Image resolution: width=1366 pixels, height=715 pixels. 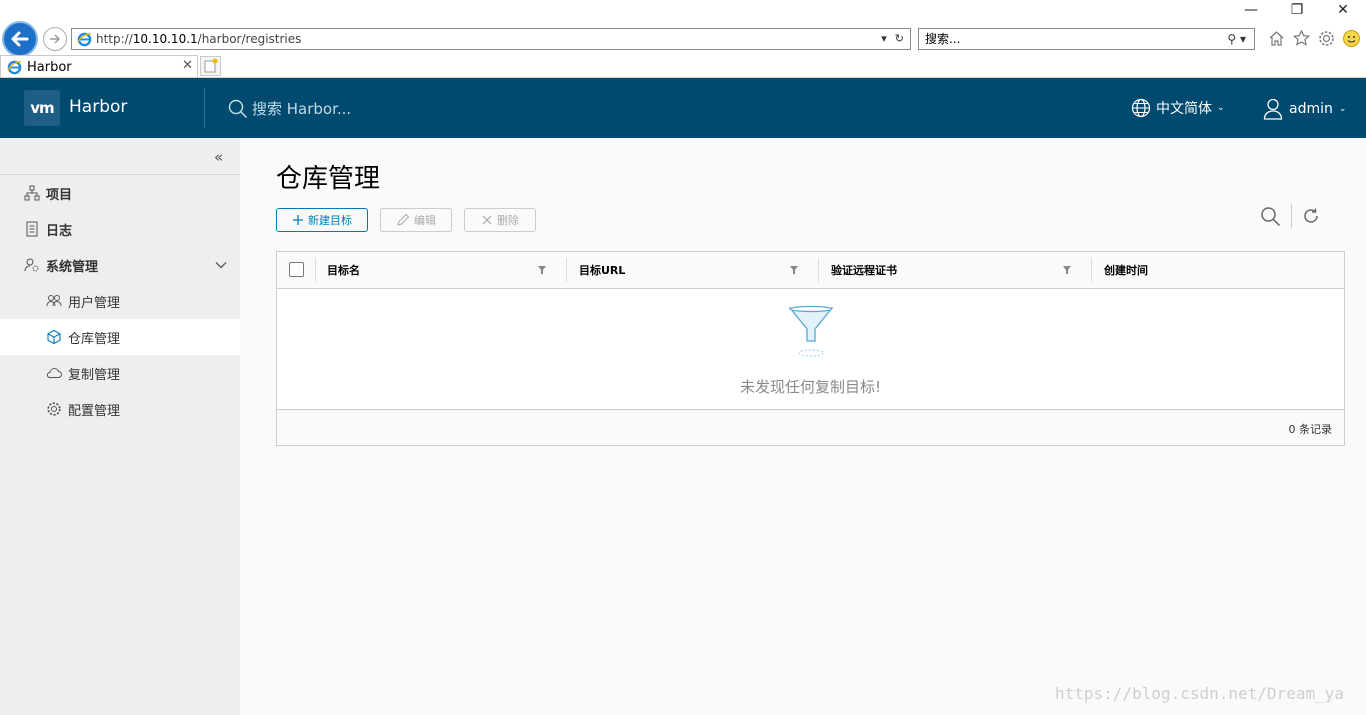 What do you see at coordinates (49, 67) in the screenshot?
I see `tab-title: Harbor` at bounding box center [49, 67].